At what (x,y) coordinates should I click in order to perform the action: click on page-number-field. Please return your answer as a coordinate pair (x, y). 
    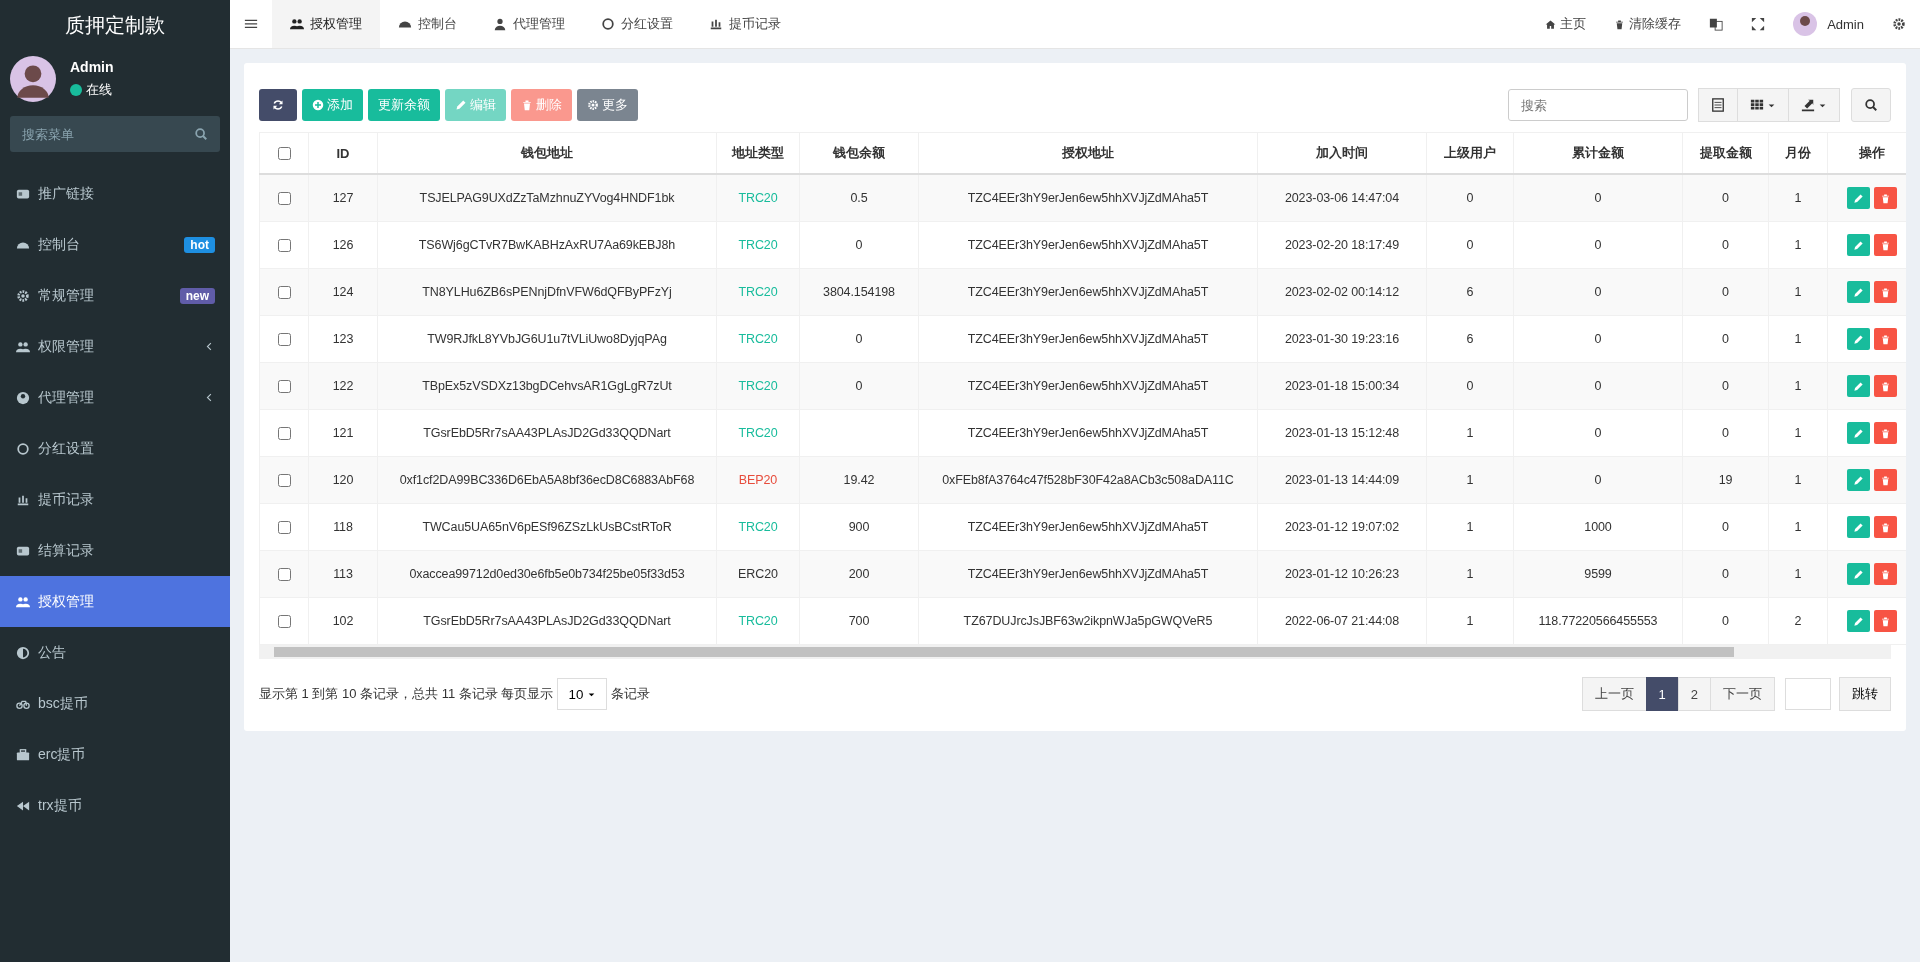
    Looking at the image, I should click on (1808, 694).